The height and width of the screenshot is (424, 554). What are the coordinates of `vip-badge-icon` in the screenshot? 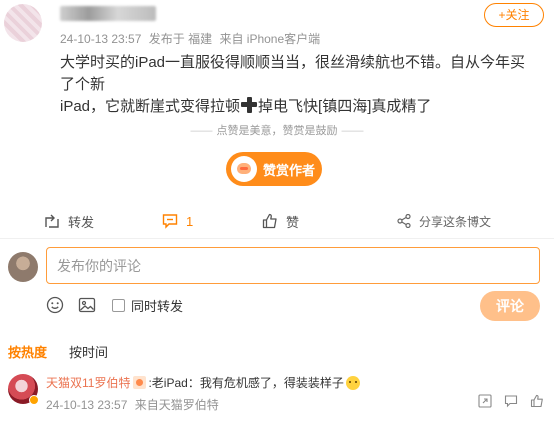 It's located at (34, 400).